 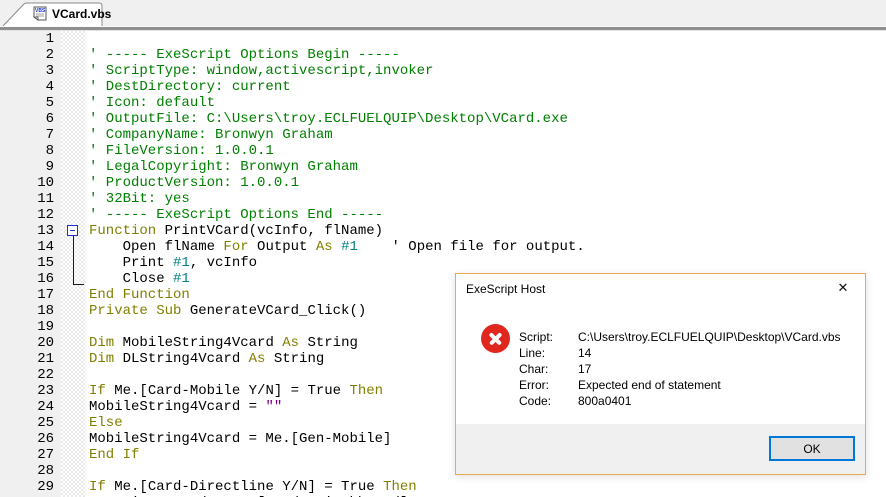 What do you see at coordinates (680, 401) in the screenshot?
I see `field-code: Code: 800a0401` at bounding box center [680, 401].